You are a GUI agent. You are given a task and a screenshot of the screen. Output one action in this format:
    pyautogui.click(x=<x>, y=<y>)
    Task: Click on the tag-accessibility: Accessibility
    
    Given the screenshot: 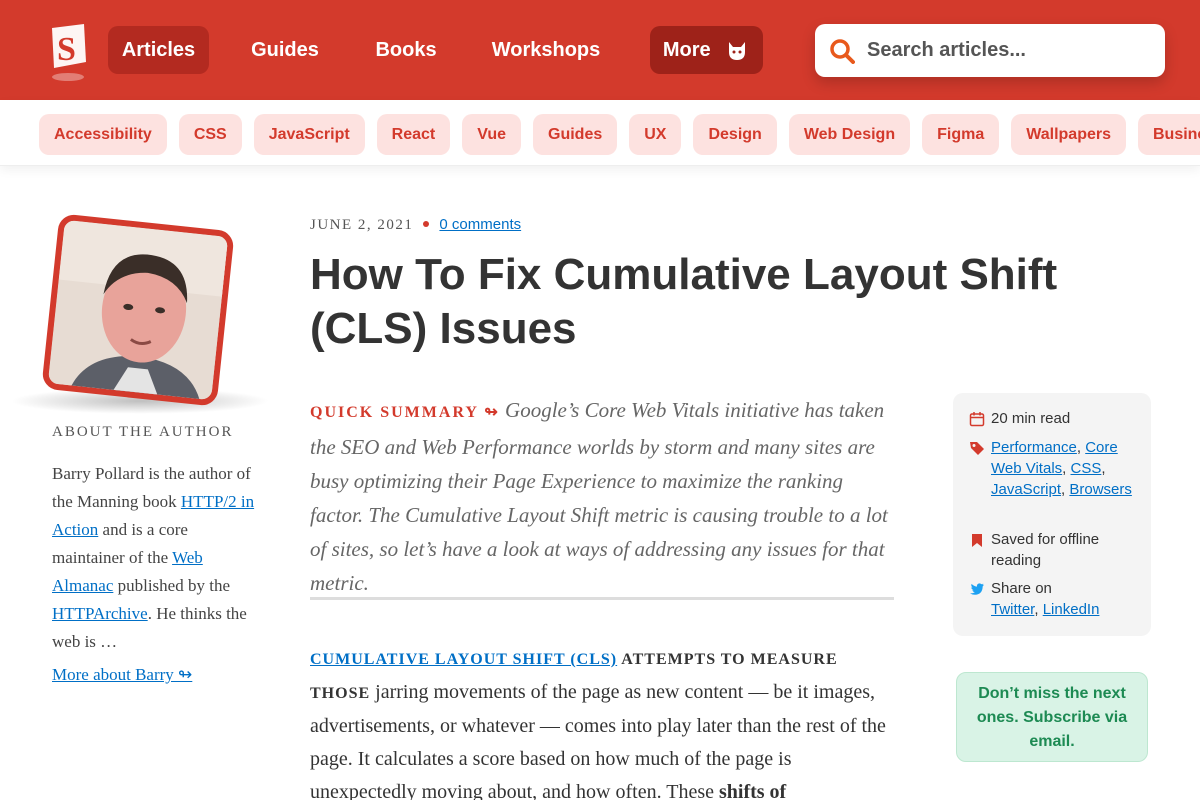 What is the action you would take?
    pyautogui.click(x=103, y=134)
    